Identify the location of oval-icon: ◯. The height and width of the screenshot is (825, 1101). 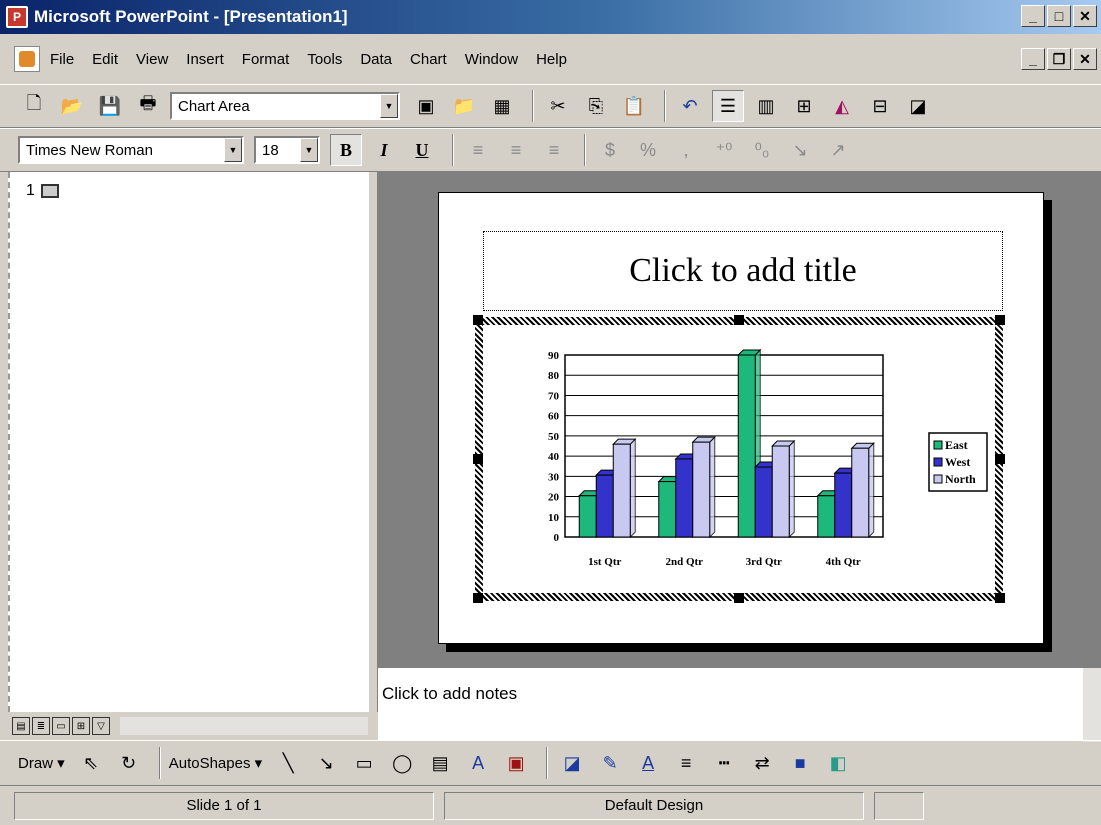
(402, 763).